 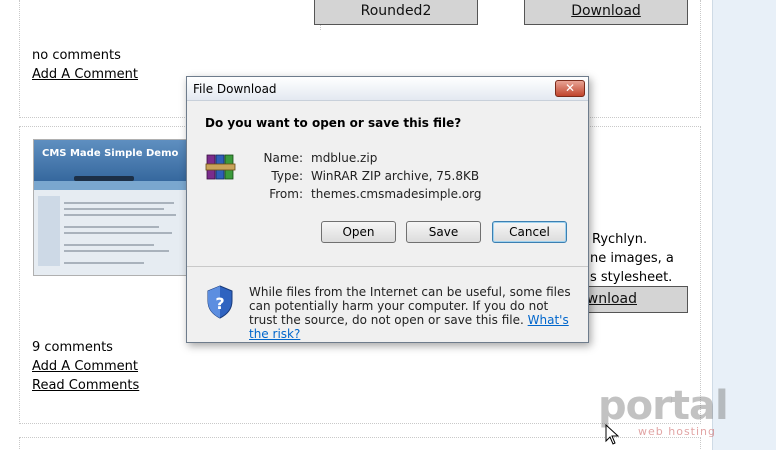 What do you see at coordinates (104, 178) in the screenshot?
I see `thumbnail-boat` at bounding box center [104, 178].